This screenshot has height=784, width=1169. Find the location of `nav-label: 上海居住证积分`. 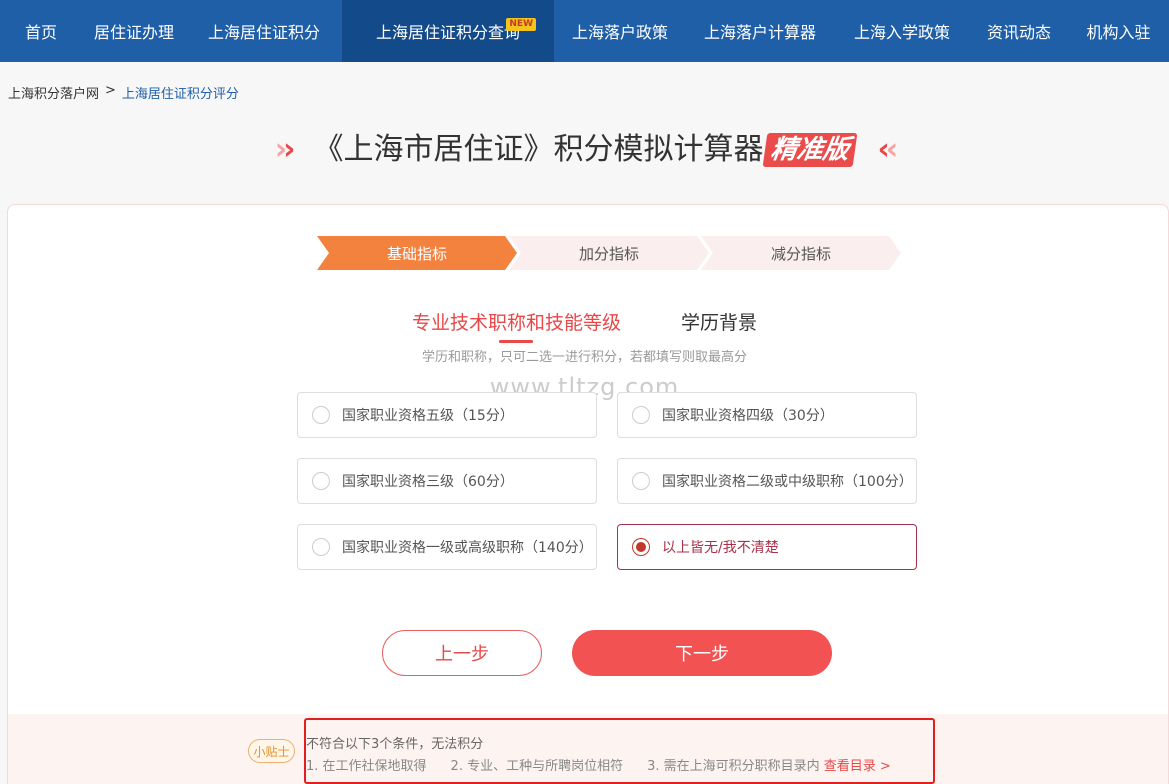

nav-label: 上海居住证积分 is located at coordinates (263, 32).